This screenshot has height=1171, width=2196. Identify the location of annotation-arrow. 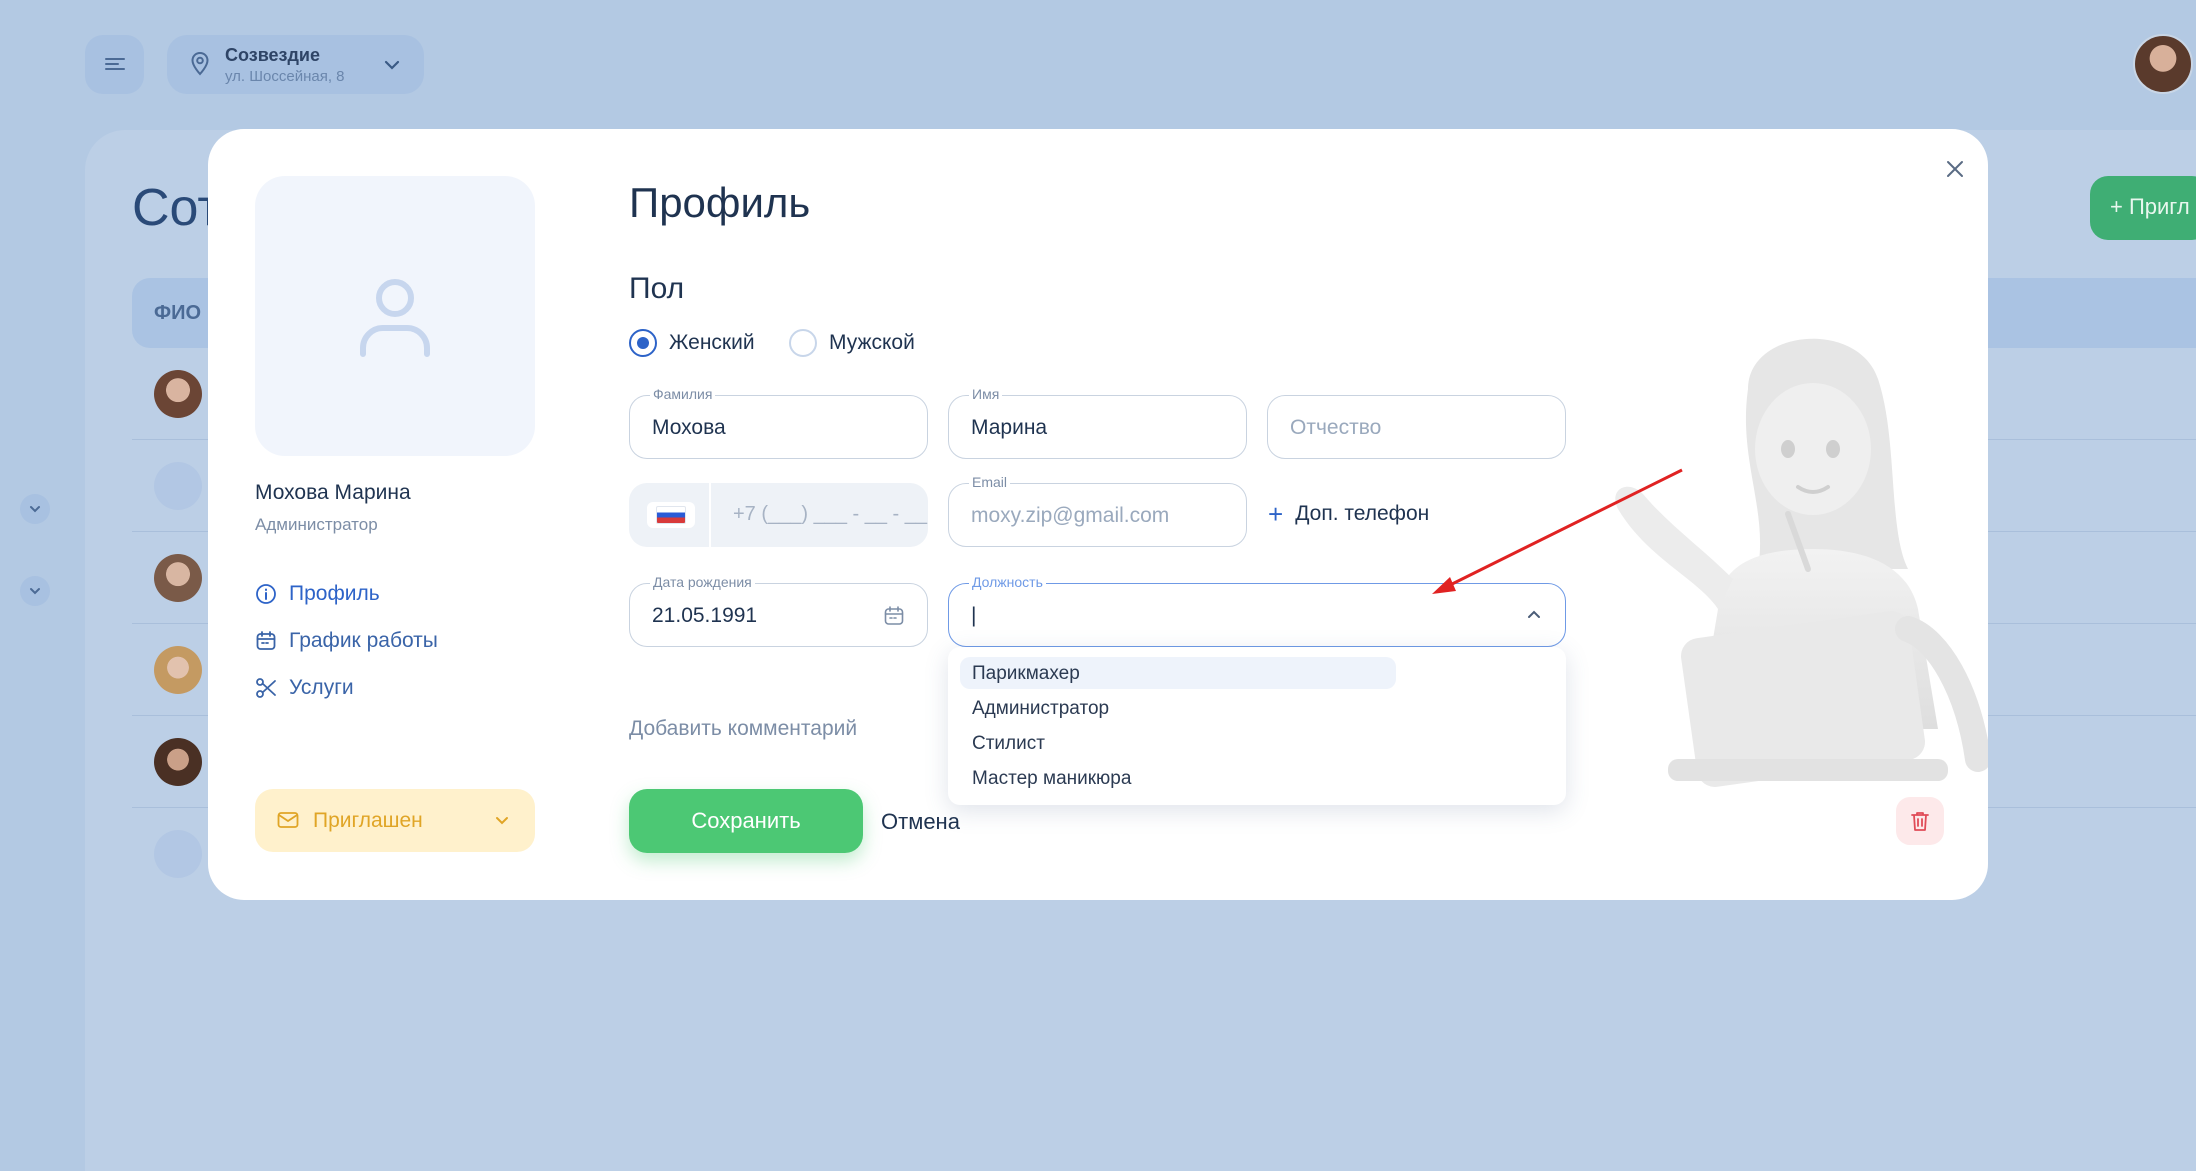
(1557, 531).